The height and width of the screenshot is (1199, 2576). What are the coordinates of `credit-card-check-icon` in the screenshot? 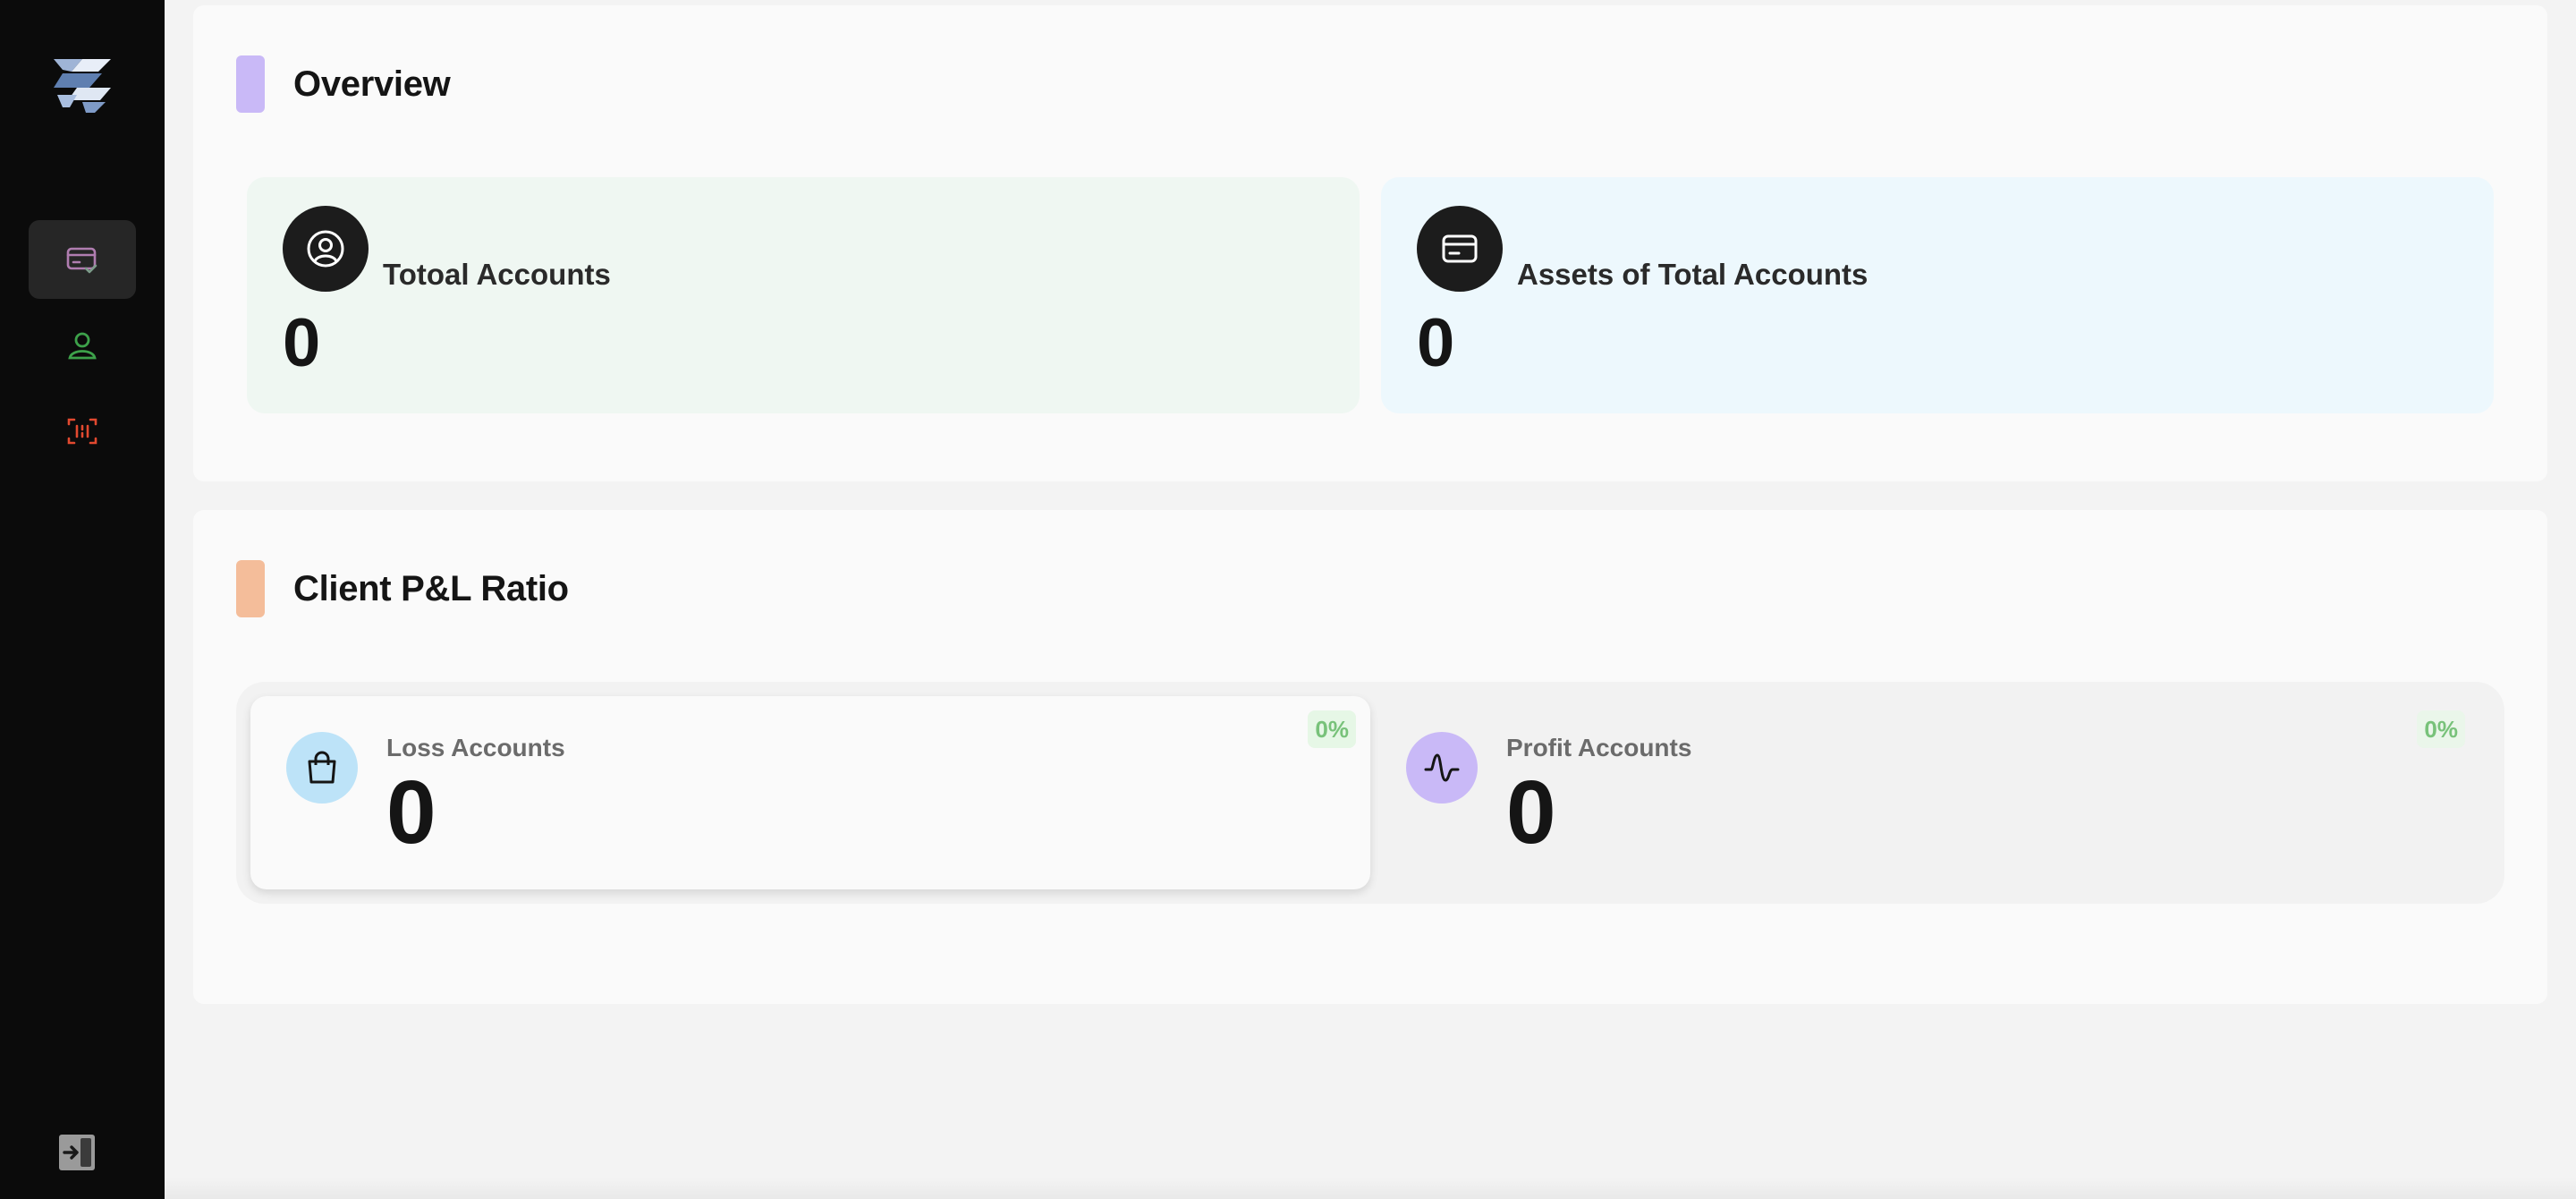 It's located at (81, 260).